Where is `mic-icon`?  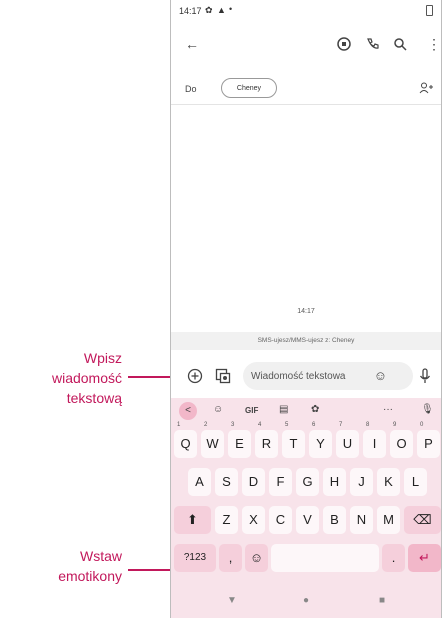
mic-icon is located at coordinates (425, 376).